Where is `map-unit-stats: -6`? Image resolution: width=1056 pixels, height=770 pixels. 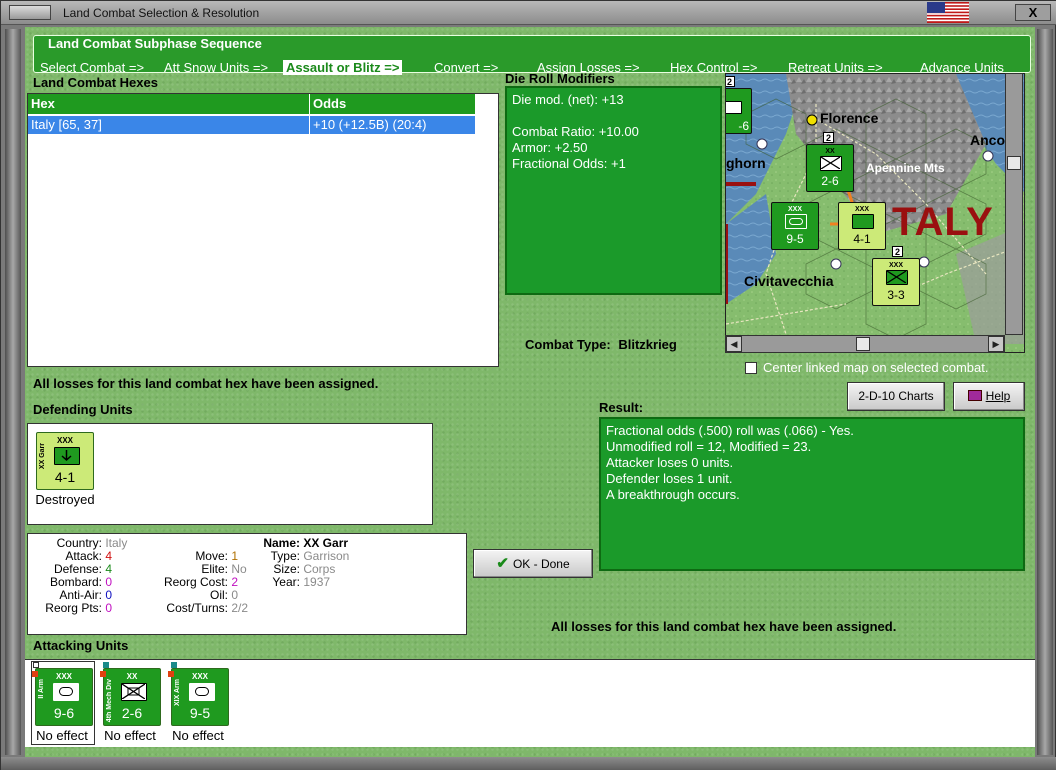
map-unit-stats: -6 is located at coordinates (743, 126).